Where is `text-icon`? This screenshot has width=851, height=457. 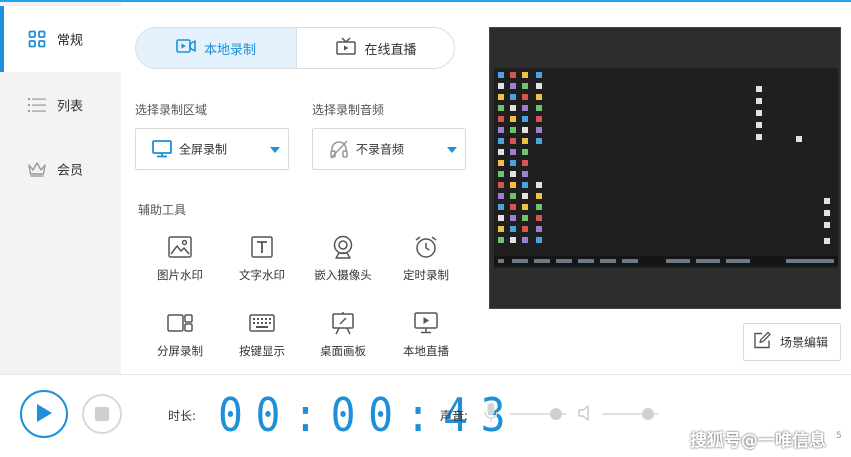 text-icon is located at coordinates (262, 247).